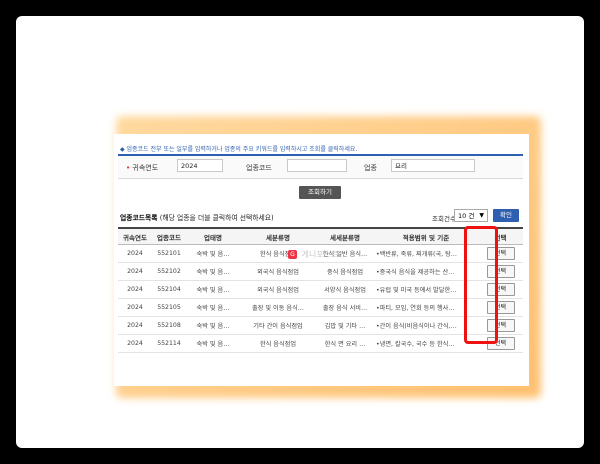  Describe the element at coordinates (169, 236) in the screenshot. I see `header-code: 업종코드` at that location.